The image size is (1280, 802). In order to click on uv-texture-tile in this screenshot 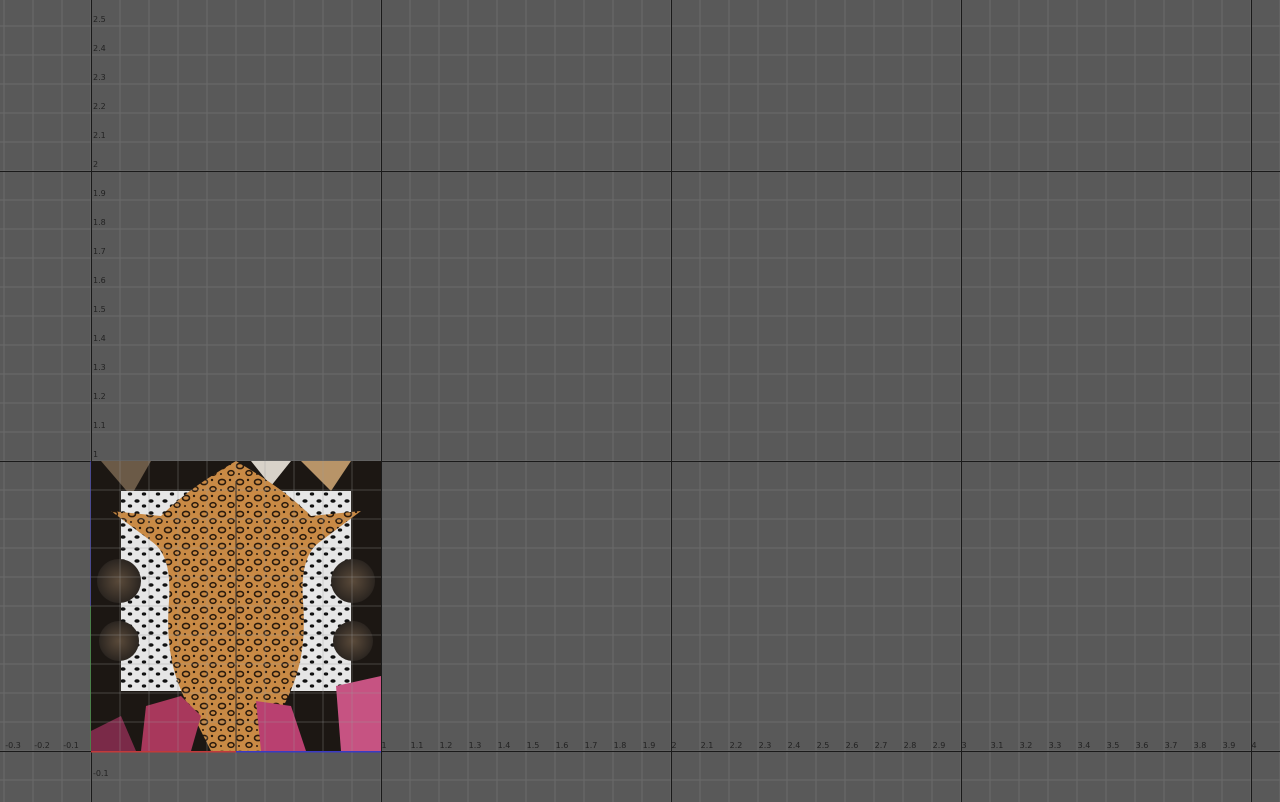, I will do `click(236, 606)`.